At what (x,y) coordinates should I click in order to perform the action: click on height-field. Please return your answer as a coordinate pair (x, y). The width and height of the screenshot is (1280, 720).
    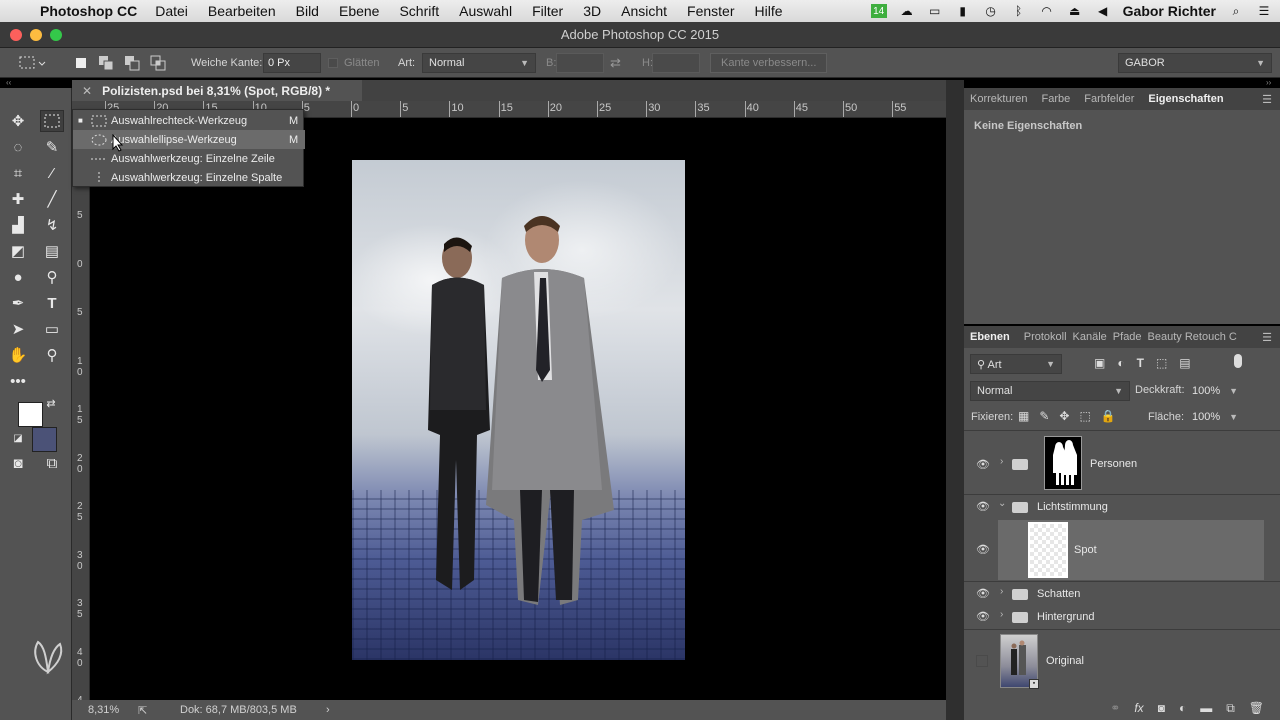
    Looking at the image, I should click on (676, 63).